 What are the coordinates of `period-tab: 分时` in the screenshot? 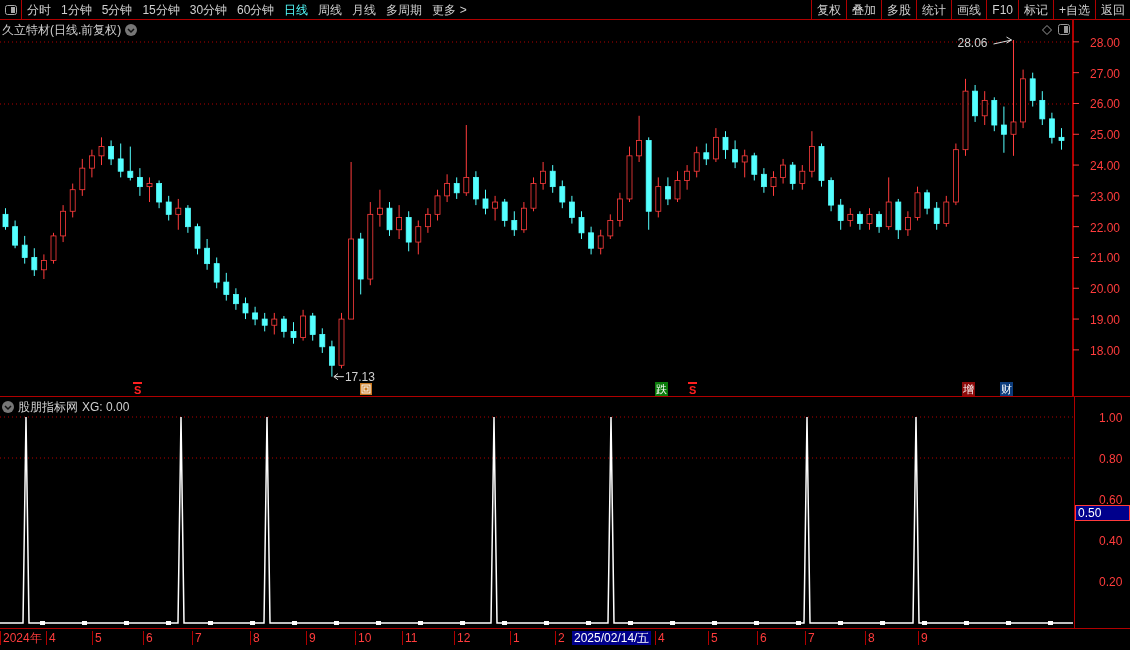 It's located at (39, 9).